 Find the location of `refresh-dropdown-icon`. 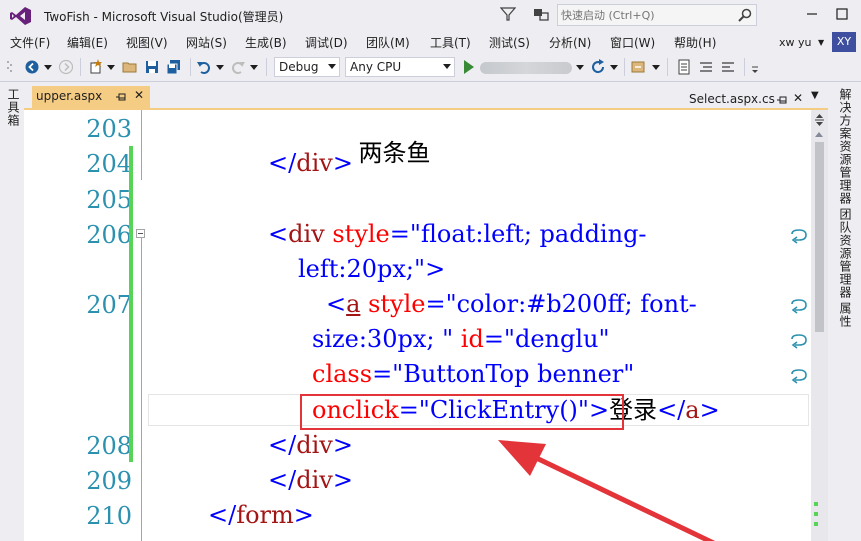

refresh-dropdown-icon is located at coordinates (614, 67).